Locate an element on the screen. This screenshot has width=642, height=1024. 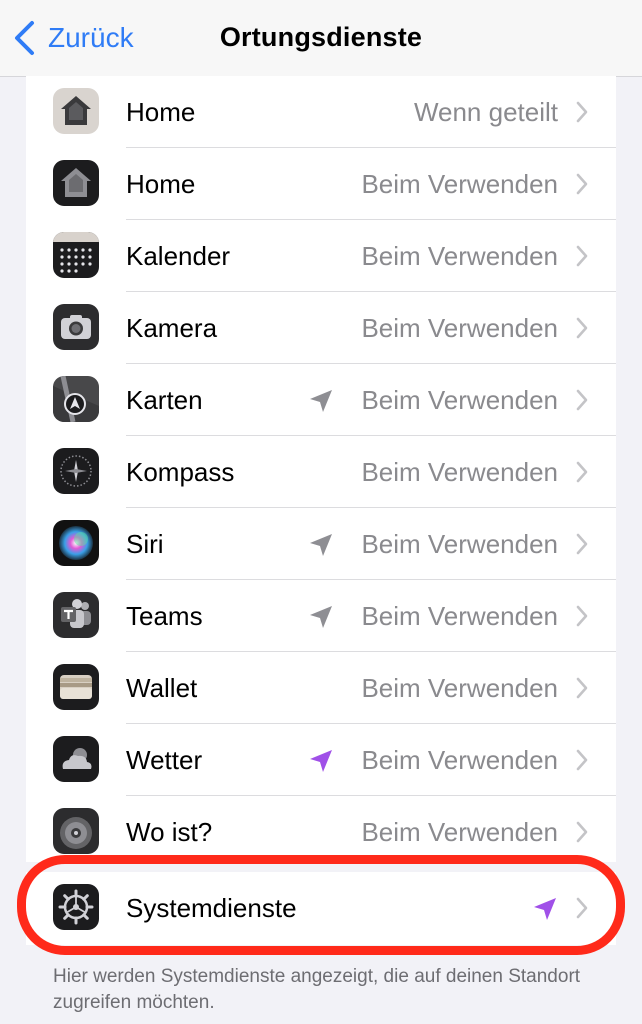
page-title: Ortungsdienste is located at coordinates (321, 37).